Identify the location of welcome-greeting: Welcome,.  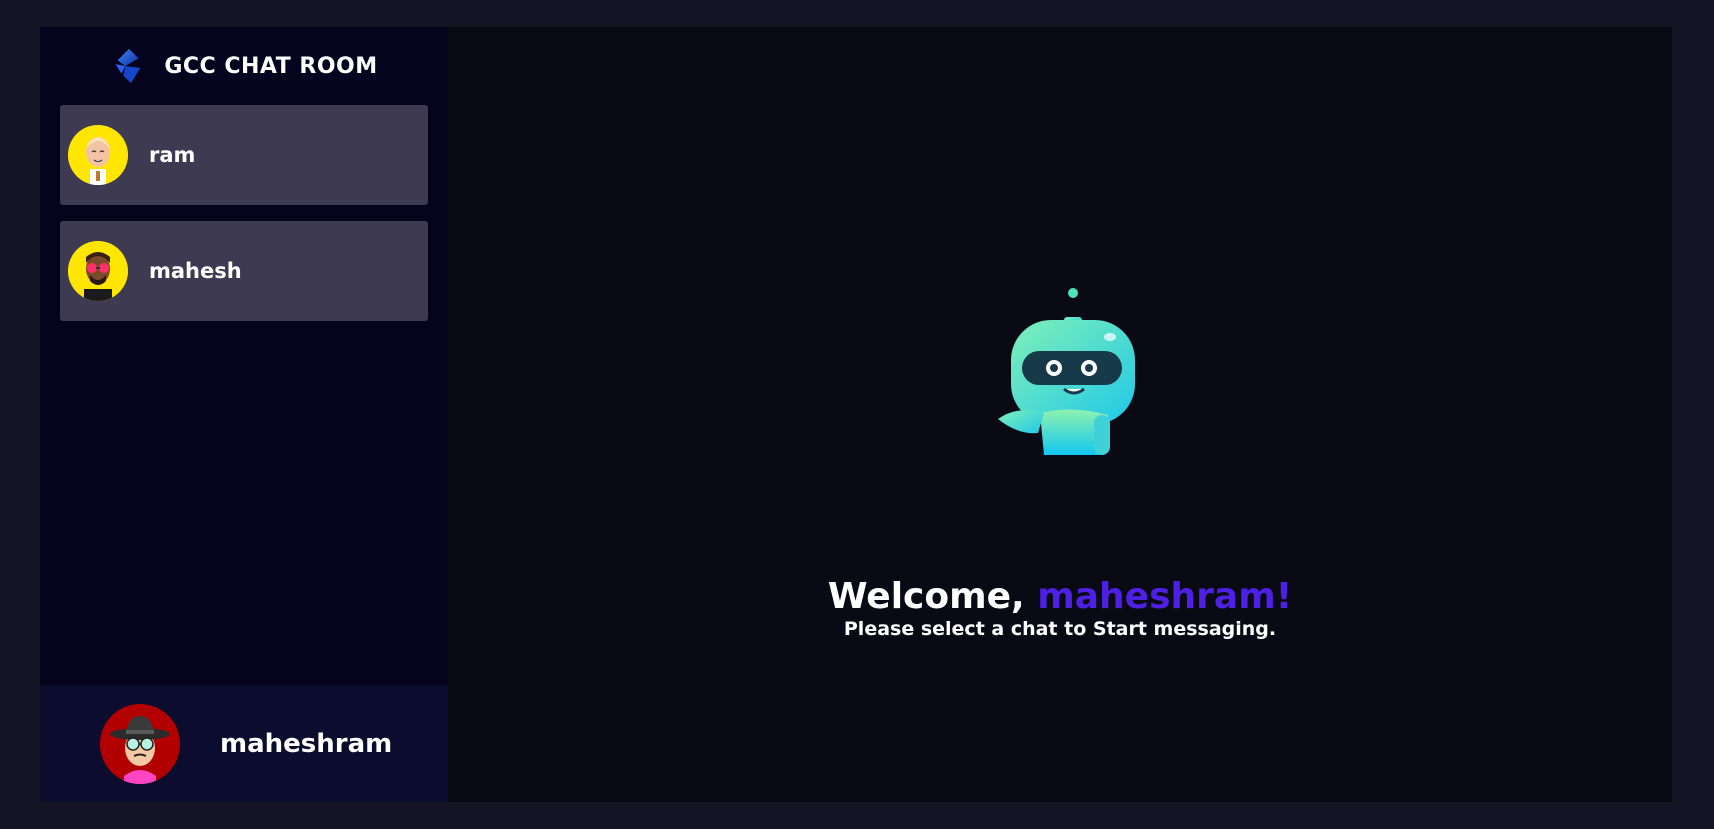
(932, 596).